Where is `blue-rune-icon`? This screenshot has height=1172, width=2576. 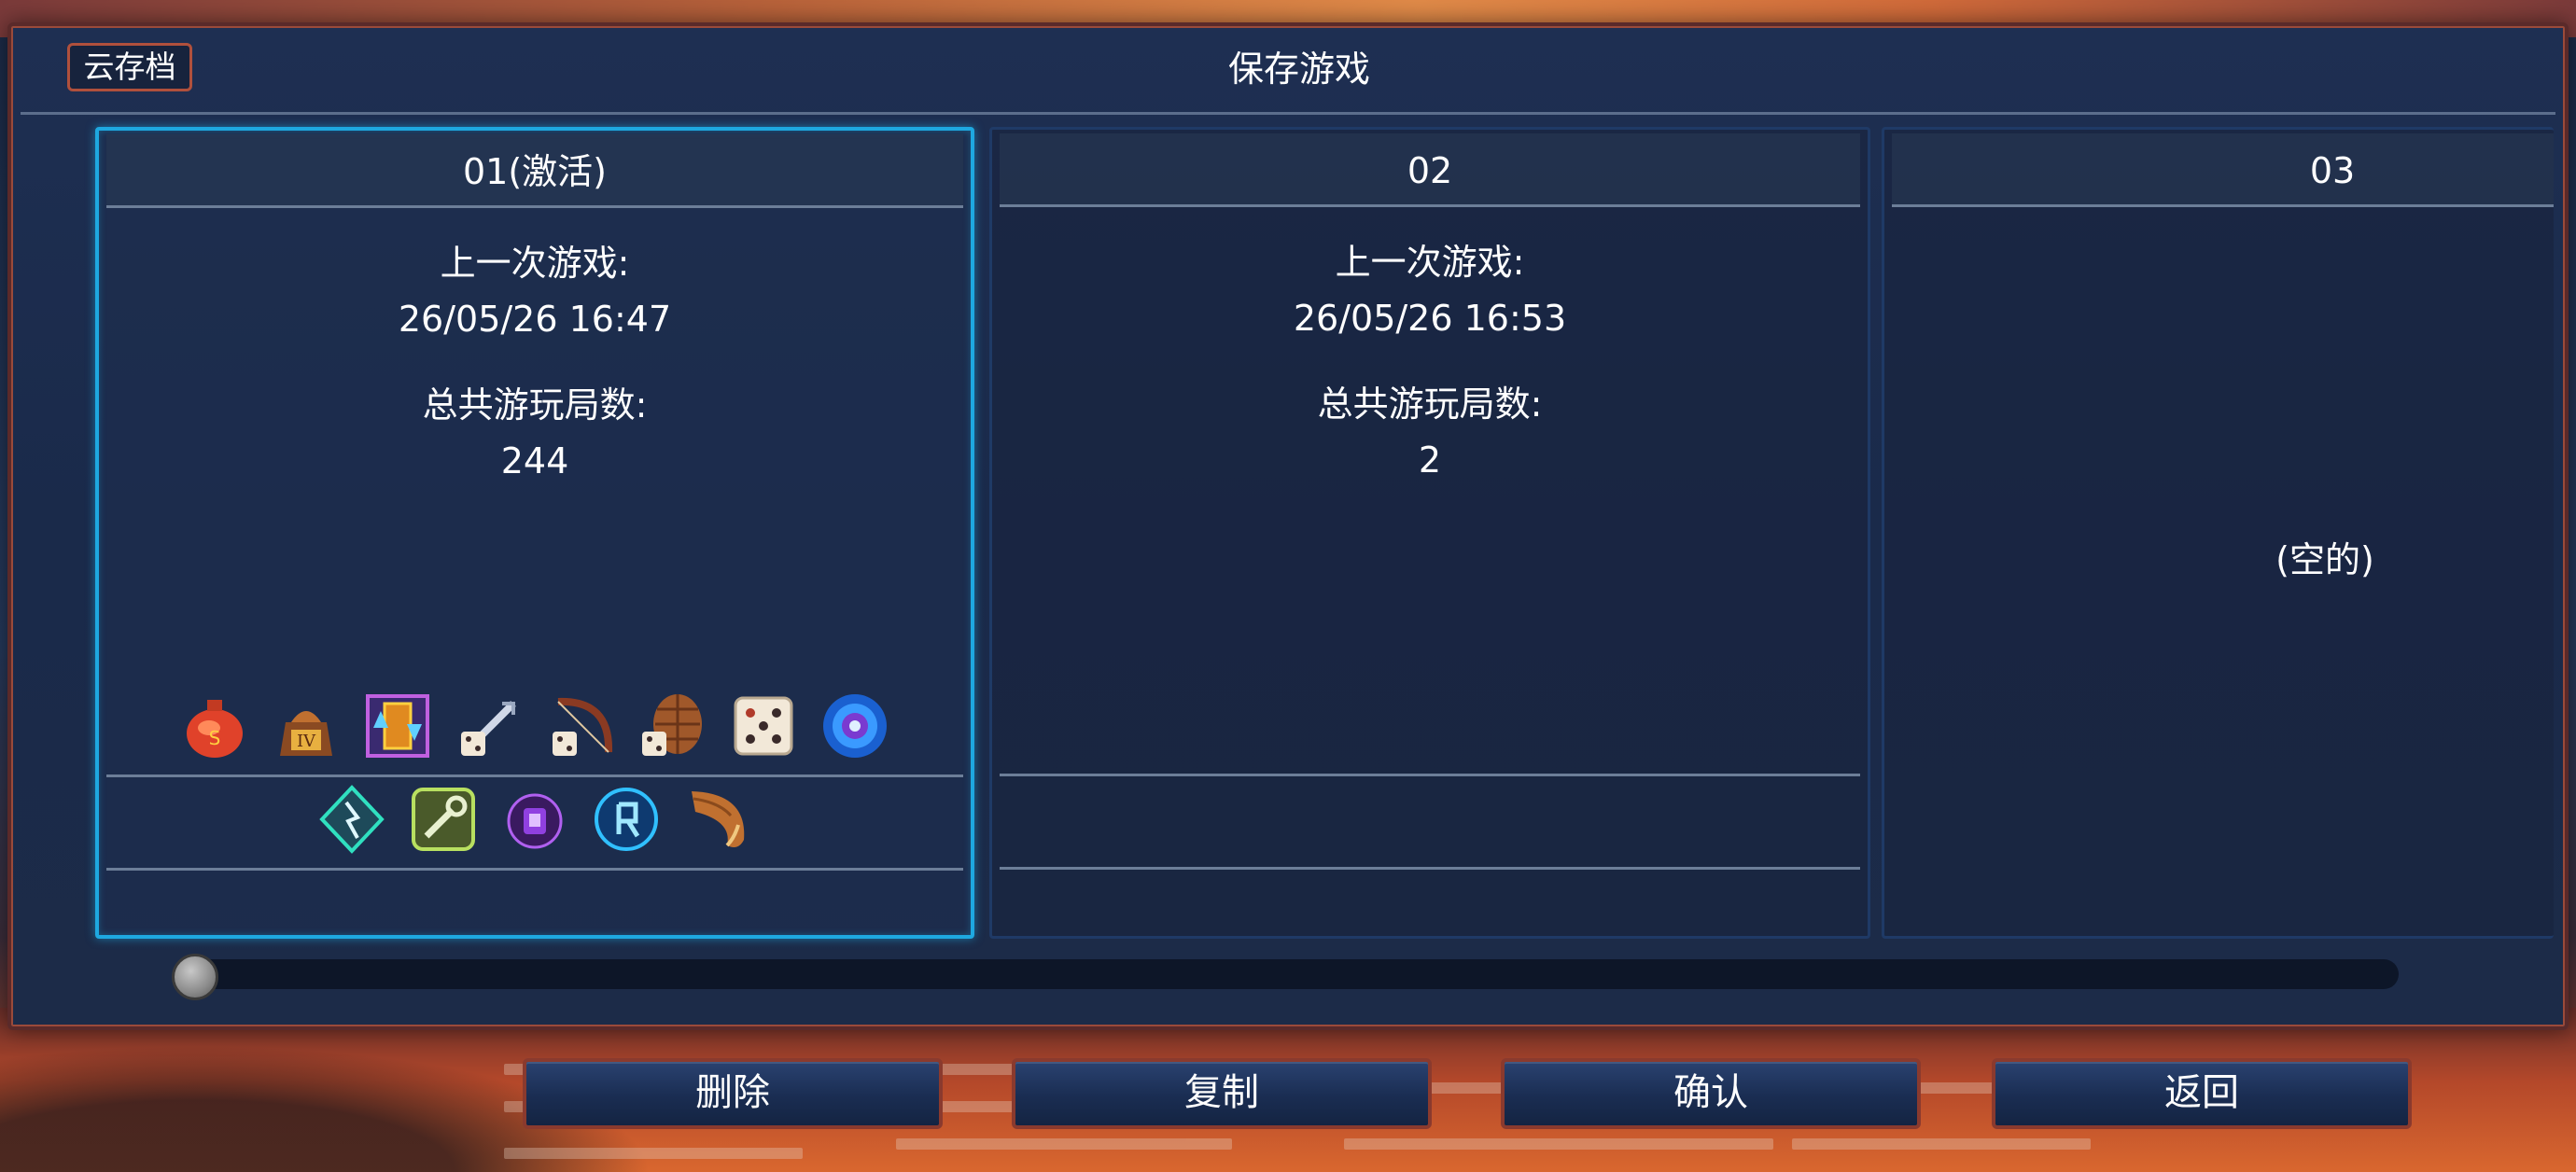 blue-rune-icon is located at coordinates (626, 819).